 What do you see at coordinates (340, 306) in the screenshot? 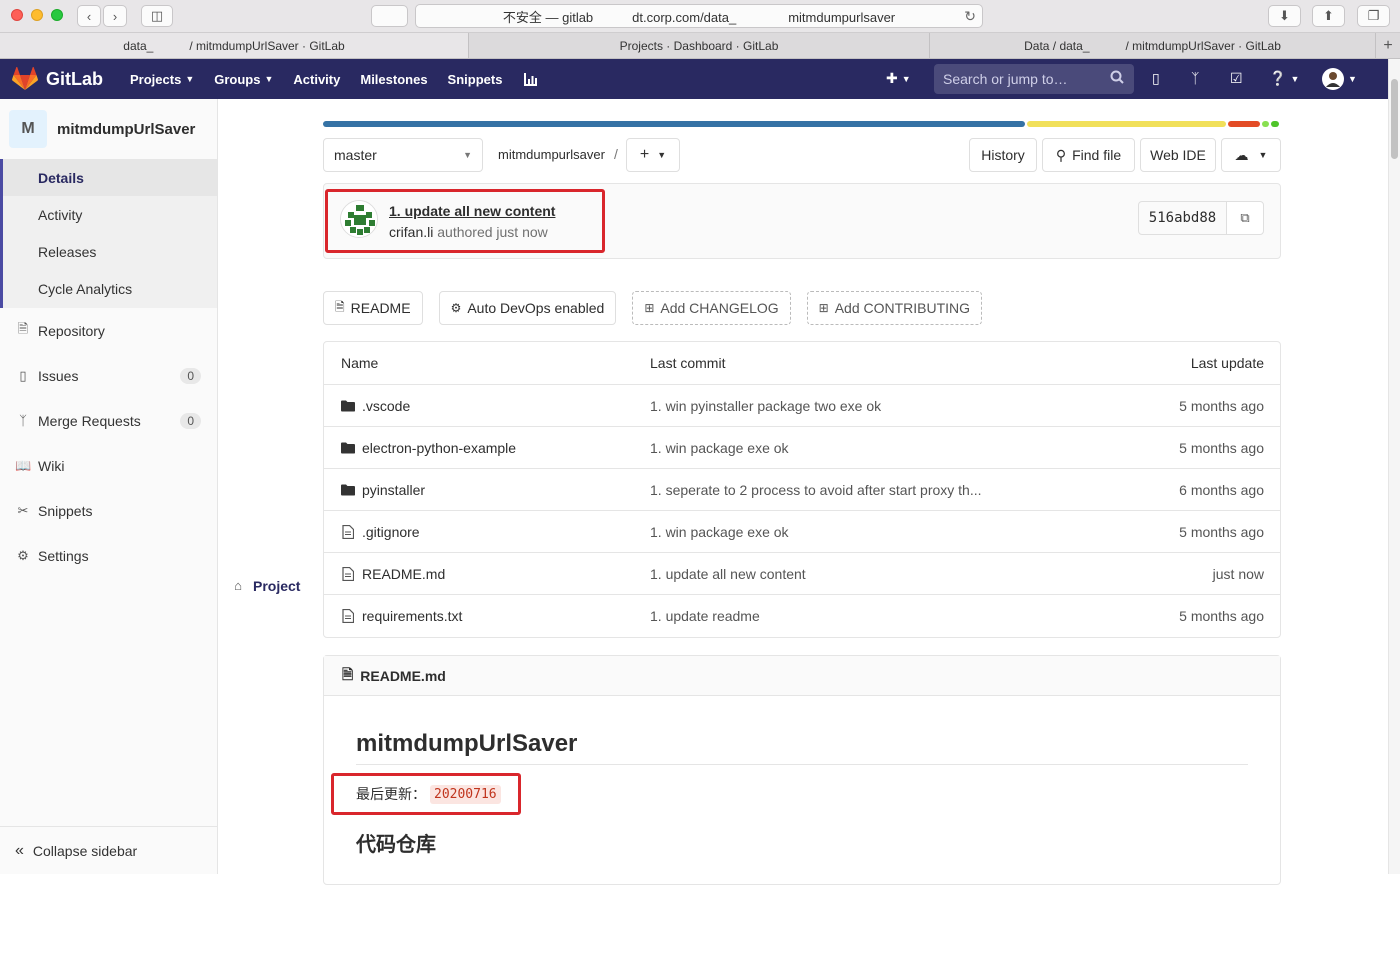
I see `doc-icon: 🗎` at bounding box center [340, 306].